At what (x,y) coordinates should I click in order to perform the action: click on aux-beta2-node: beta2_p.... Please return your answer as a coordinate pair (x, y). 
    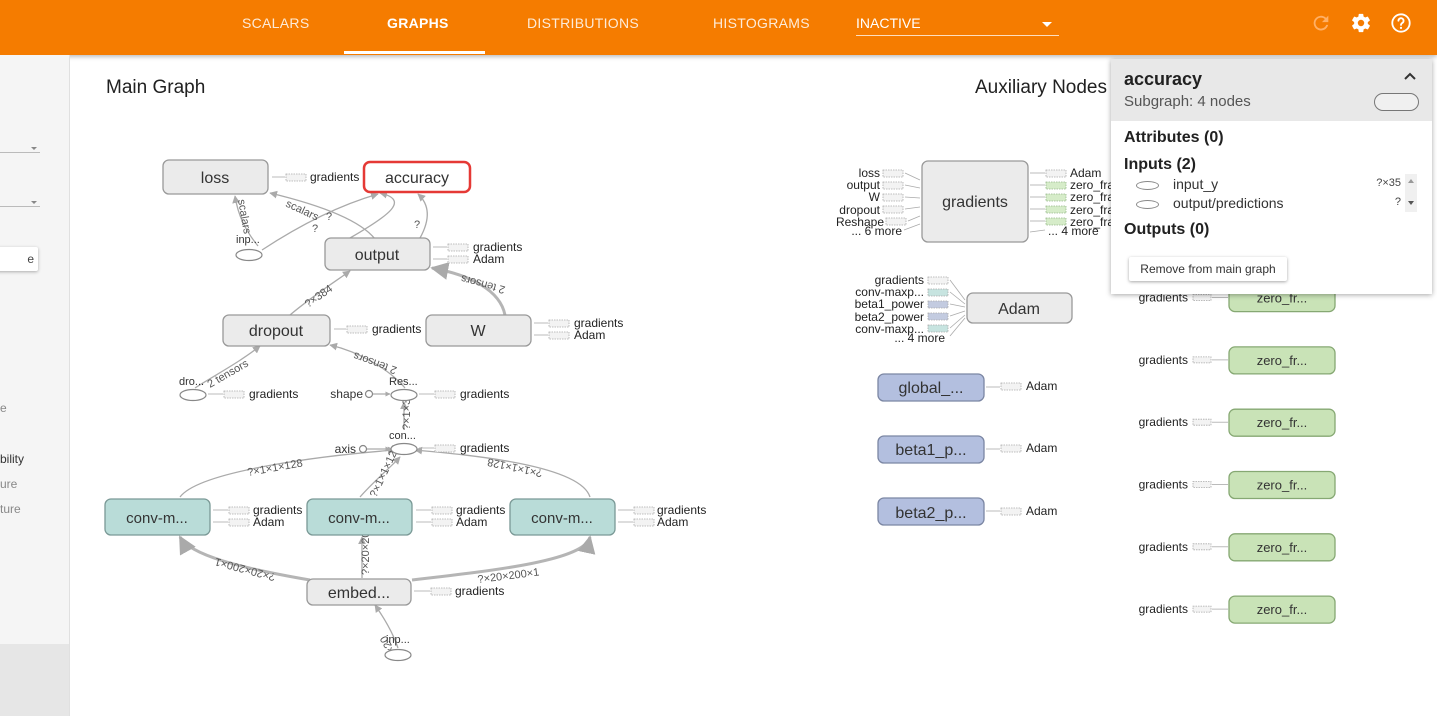
    Looking at the image, I should click on (931, 511).